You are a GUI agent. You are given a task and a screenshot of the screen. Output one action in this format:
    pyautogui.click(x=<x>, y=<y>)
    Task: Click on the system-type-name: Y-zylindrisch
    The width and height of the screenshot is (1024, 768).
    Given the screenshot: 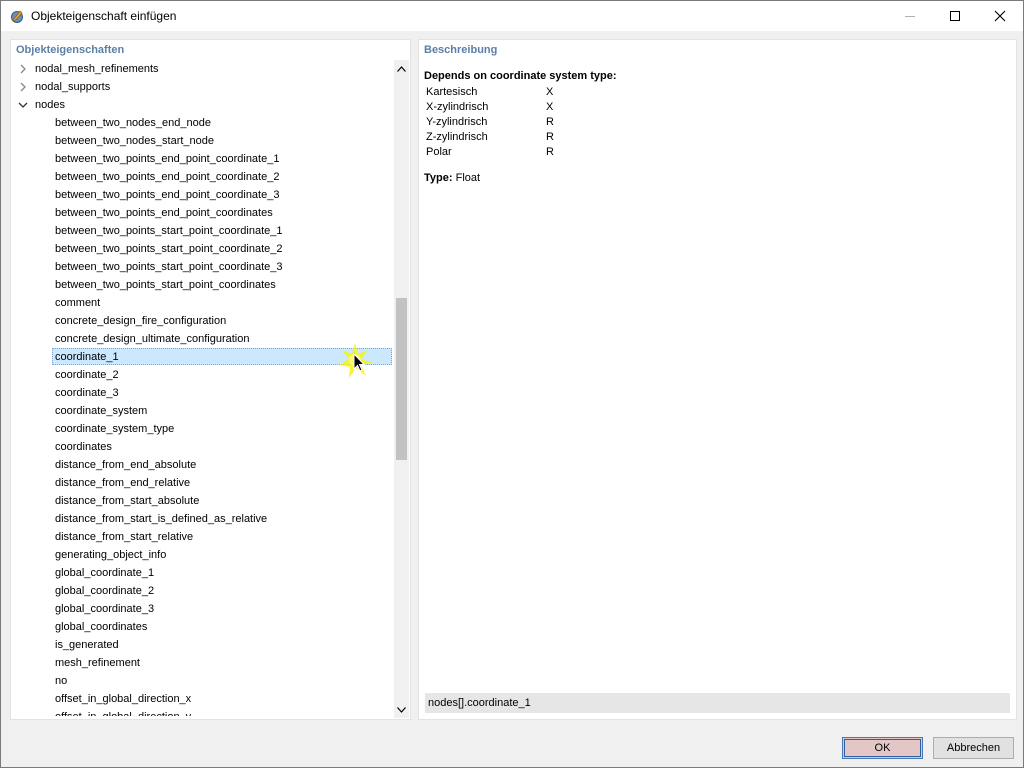 What is the action you would take?
    pyautogui.click(x=457, y=122)
    